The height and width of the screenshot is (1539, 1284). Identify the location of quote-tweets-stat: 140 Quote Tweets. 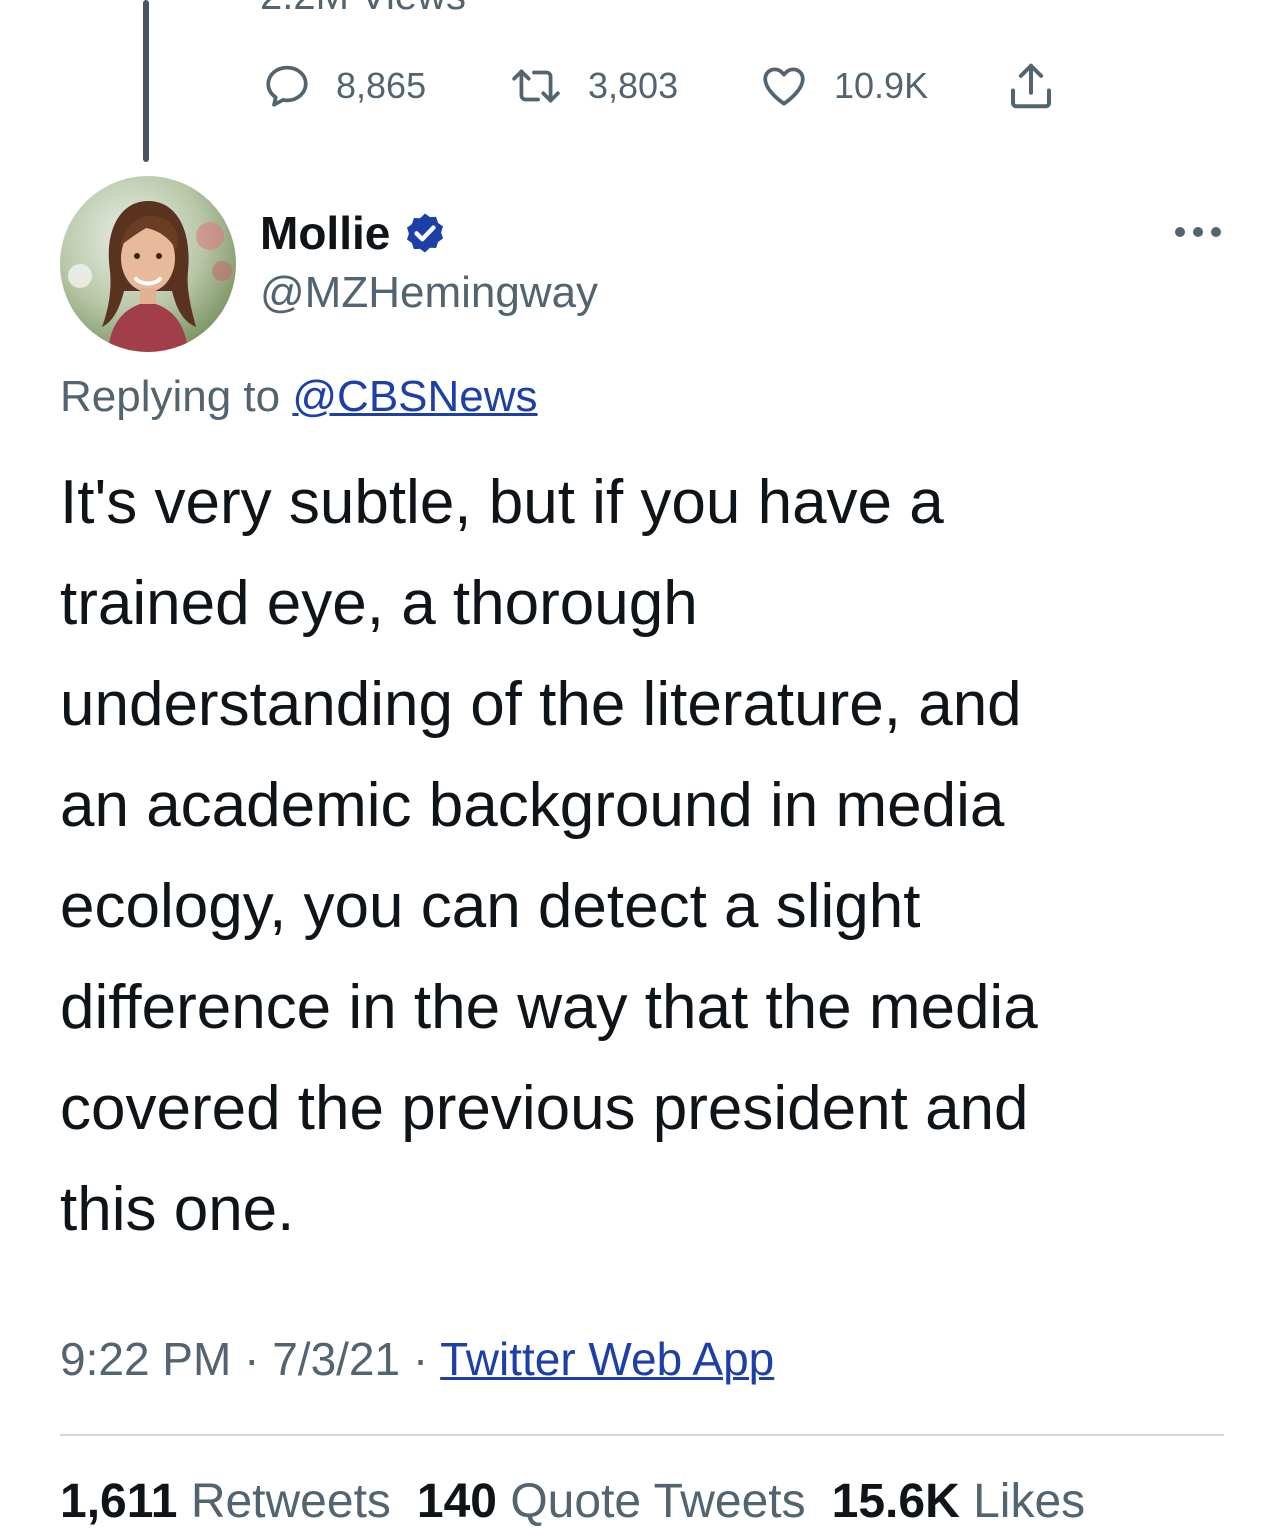
(611, 1501).